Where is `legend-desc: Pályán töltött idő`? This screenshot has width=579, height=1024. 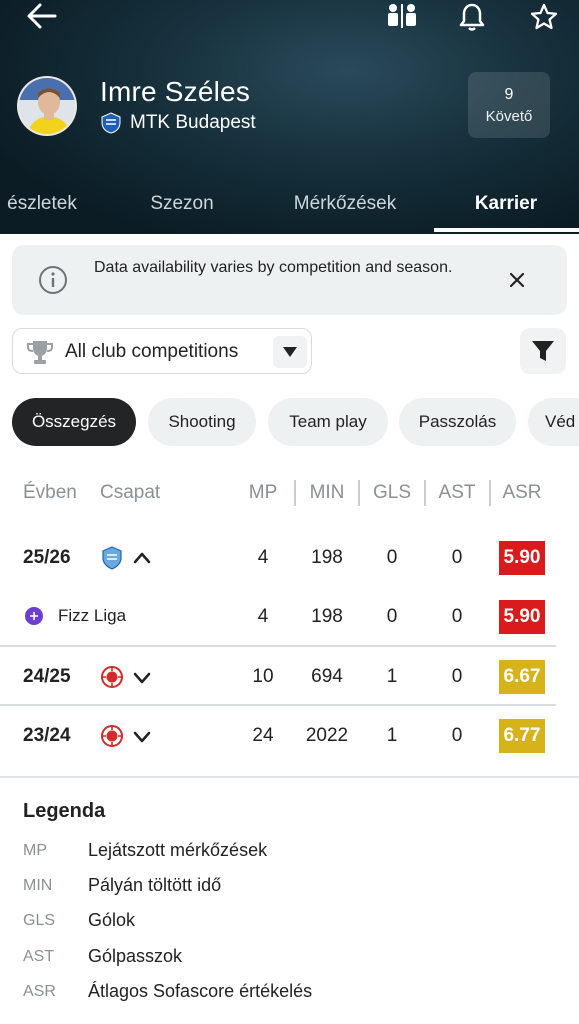 legend-desc: Pályán töltött idő is located at coordinates (155, 885).